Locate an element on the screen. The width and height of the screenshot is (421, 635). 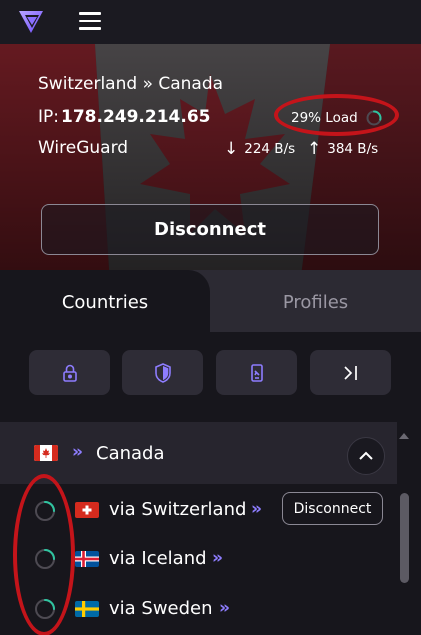
ip-label: IP: is located at coordinates (48, 117).